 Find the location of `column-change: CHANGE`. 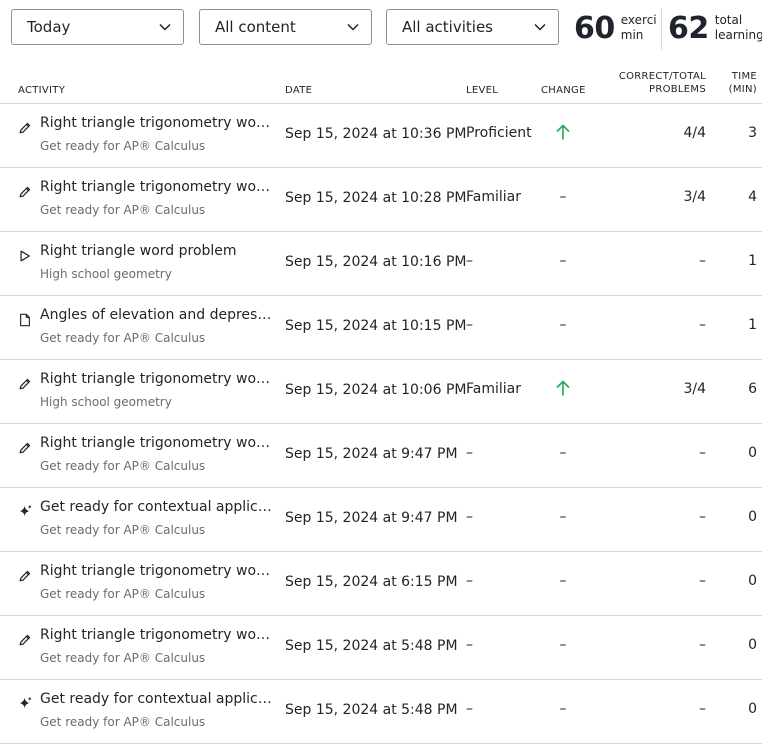

column-change: CHANGE is located at coordinates (563, 90).